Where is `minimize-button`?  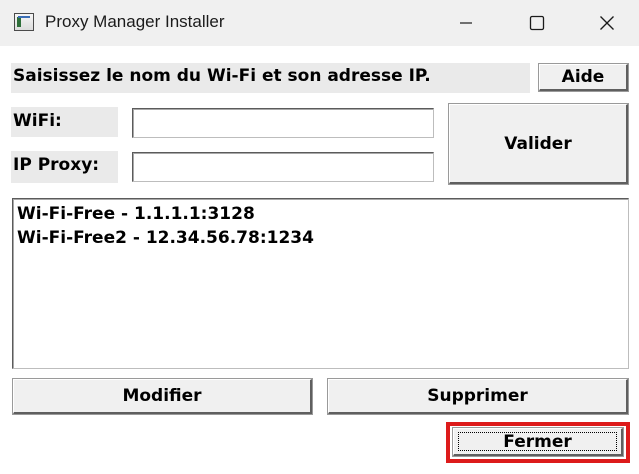 minimize-button is located at coordinates (466, 23).